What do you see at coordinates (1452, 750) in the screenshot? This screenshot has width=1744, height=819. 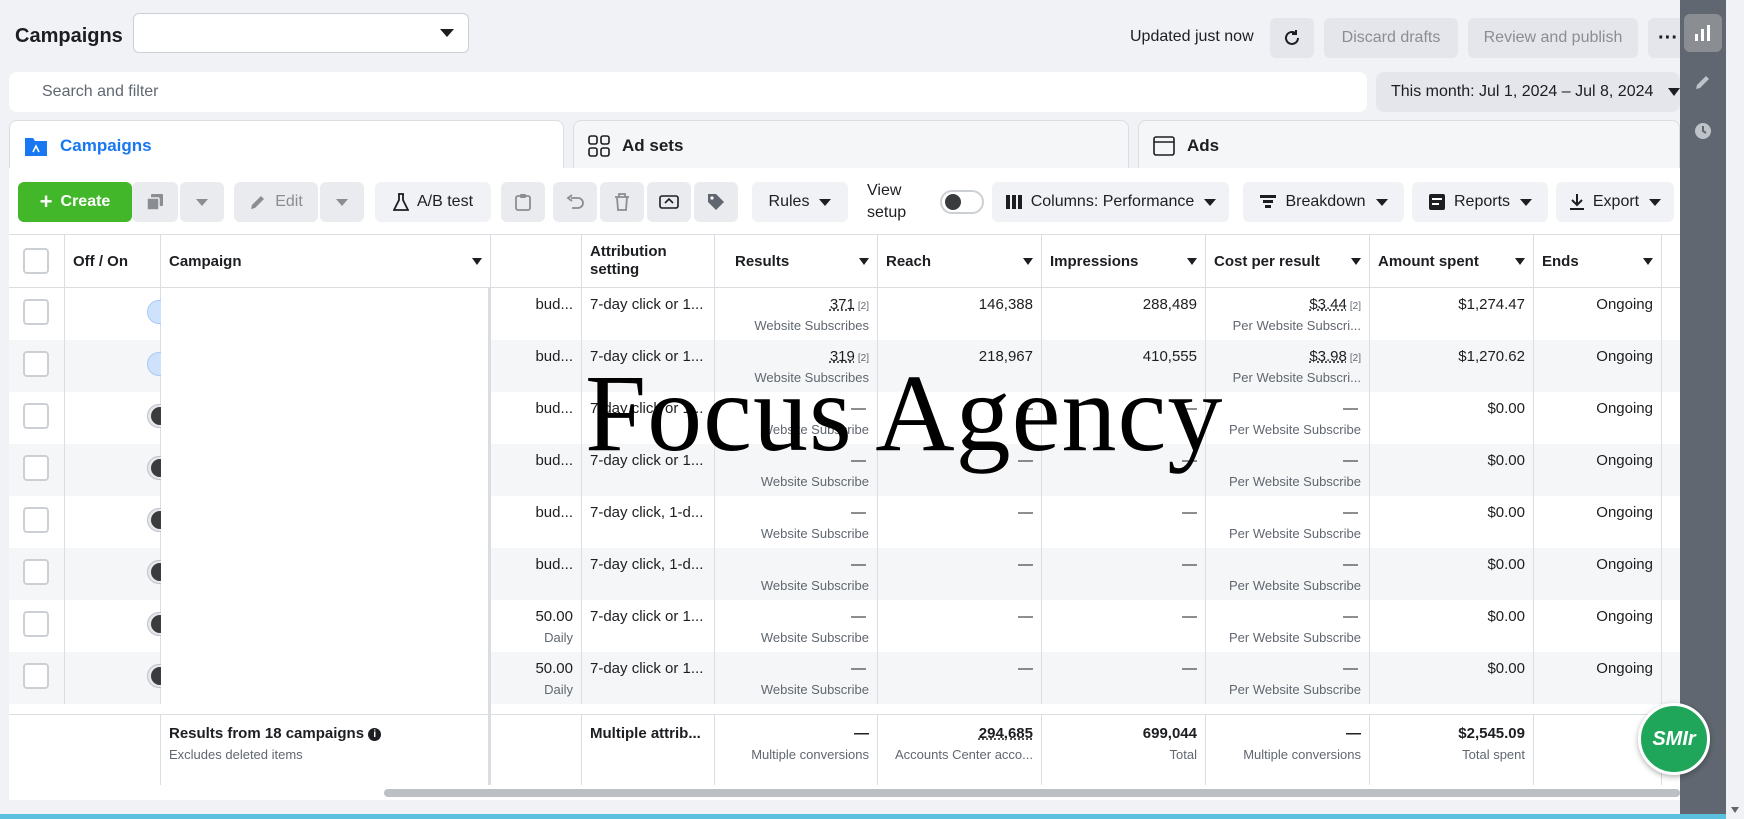 I see `summary-spent: $2,545.09 Total spent` at bounding box center [1452, 750].